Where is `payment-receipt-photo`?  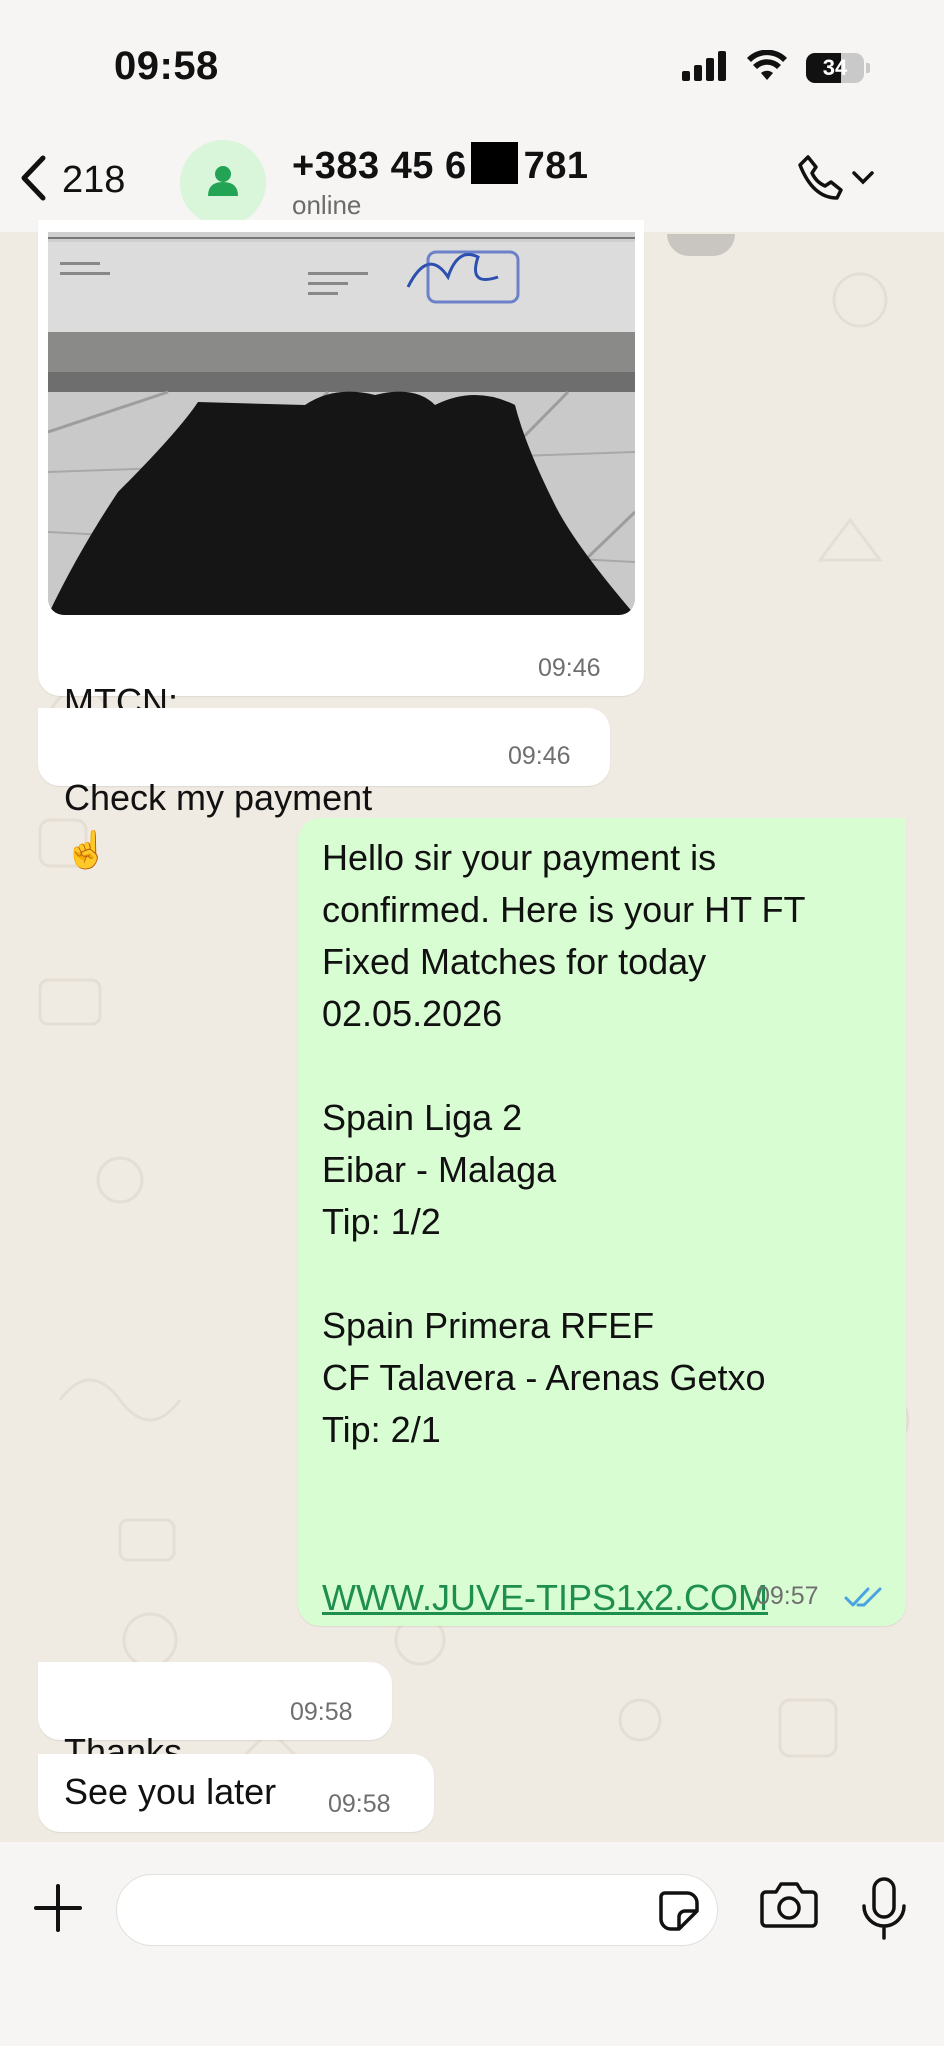 payment-receipt-photo is located at coordinates (341, 423).